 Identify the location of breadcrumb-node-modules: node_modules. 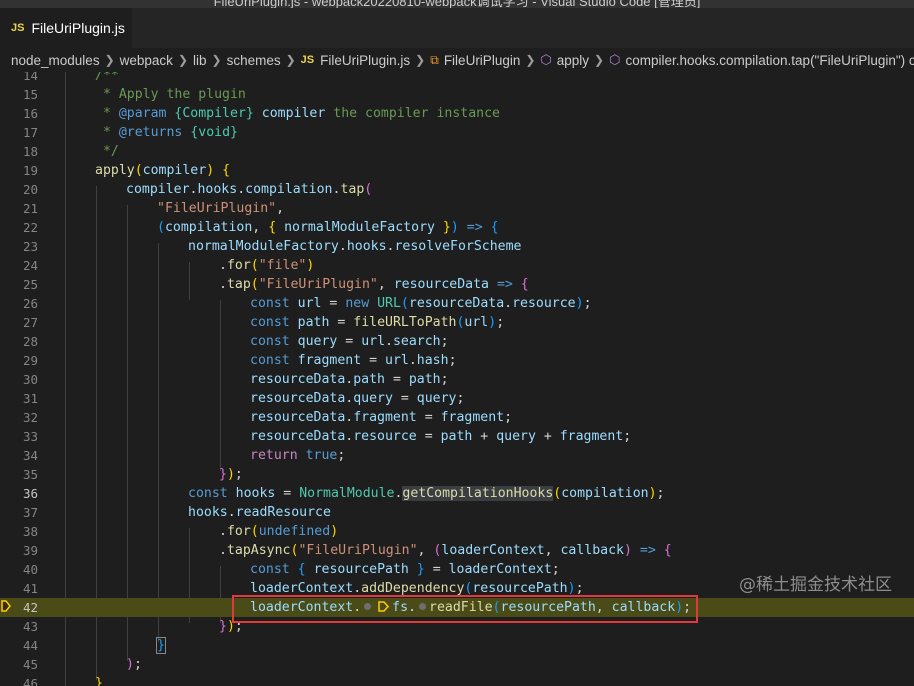
(55, 60).